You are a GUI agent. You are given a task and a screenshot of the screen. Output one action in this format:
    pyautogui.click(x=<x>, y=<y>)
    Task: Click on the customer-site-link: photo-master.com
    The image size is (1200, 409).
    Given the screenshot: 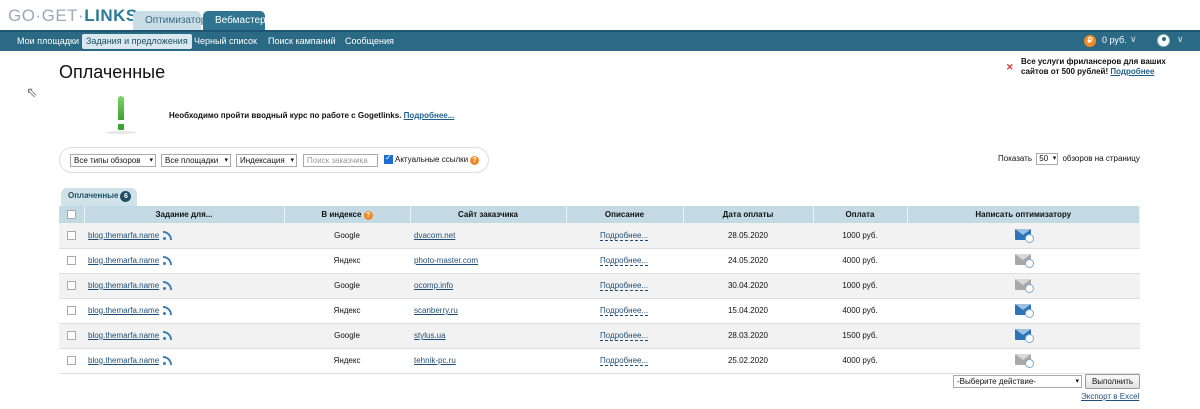 What is the action you would take?
    pyautogui.click(x=446, y=260)
    